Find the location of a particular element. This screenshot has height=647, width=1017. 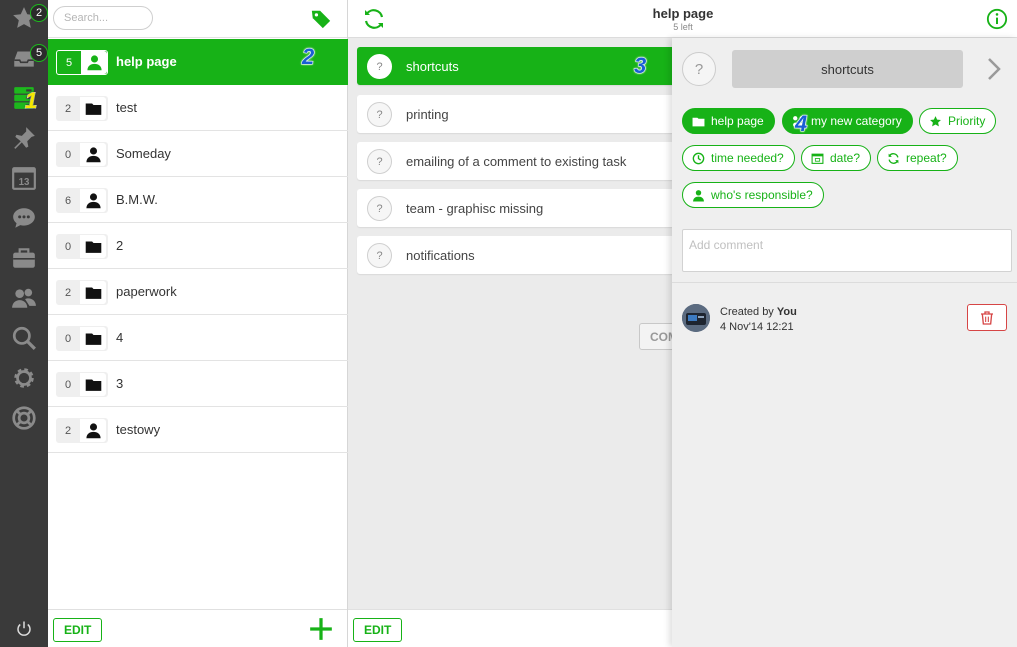

briefcase-icon is located at coordinates (24, 258).